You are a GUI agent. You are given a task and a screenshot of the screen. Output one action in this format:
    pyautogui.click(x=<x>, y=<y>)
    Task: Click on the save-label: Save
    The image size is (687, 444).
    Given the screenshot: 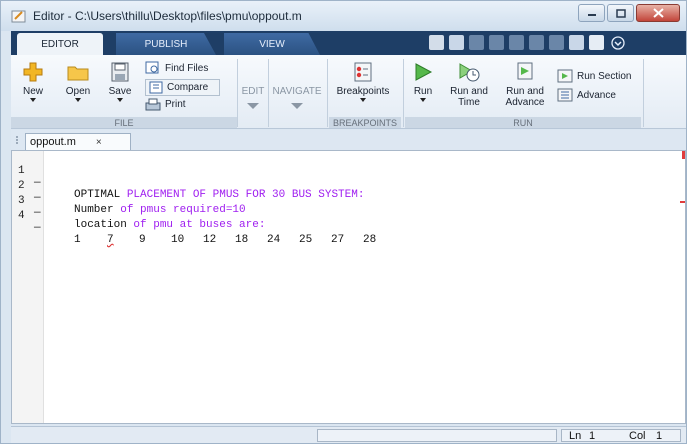 What is the action you would take?
    pyautogui.click(x=120, y=91)
    